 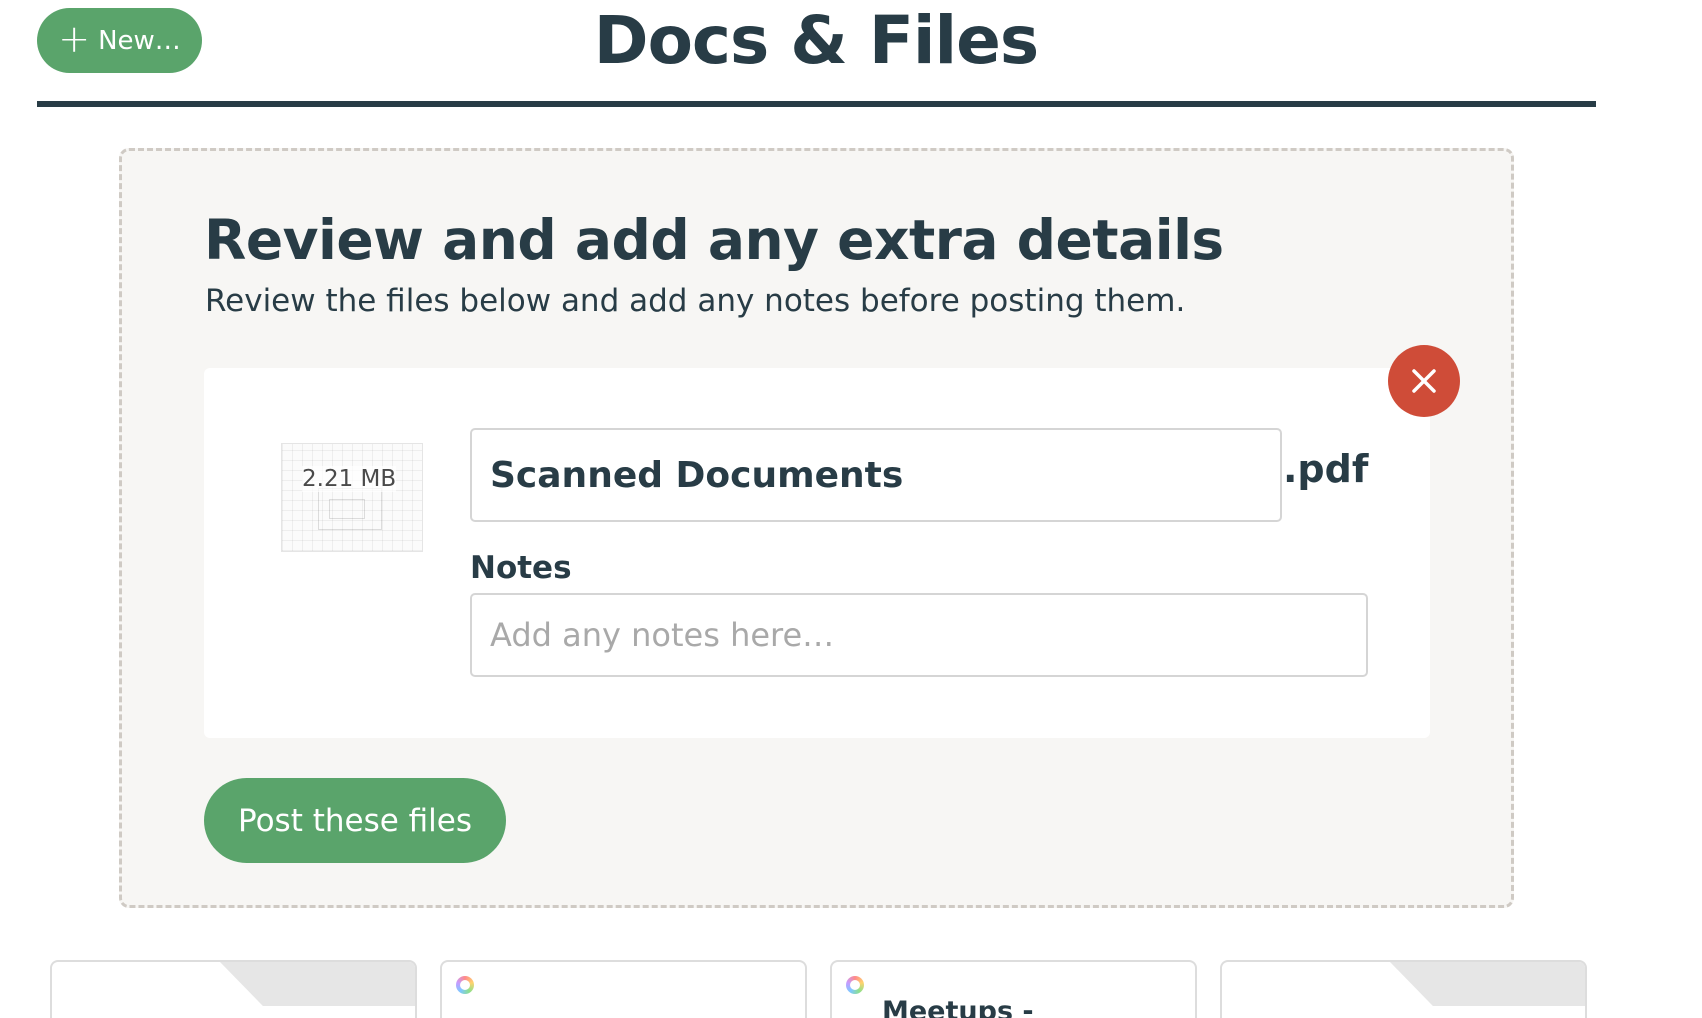 I want to click on document-card, so click(x=623, y=989).